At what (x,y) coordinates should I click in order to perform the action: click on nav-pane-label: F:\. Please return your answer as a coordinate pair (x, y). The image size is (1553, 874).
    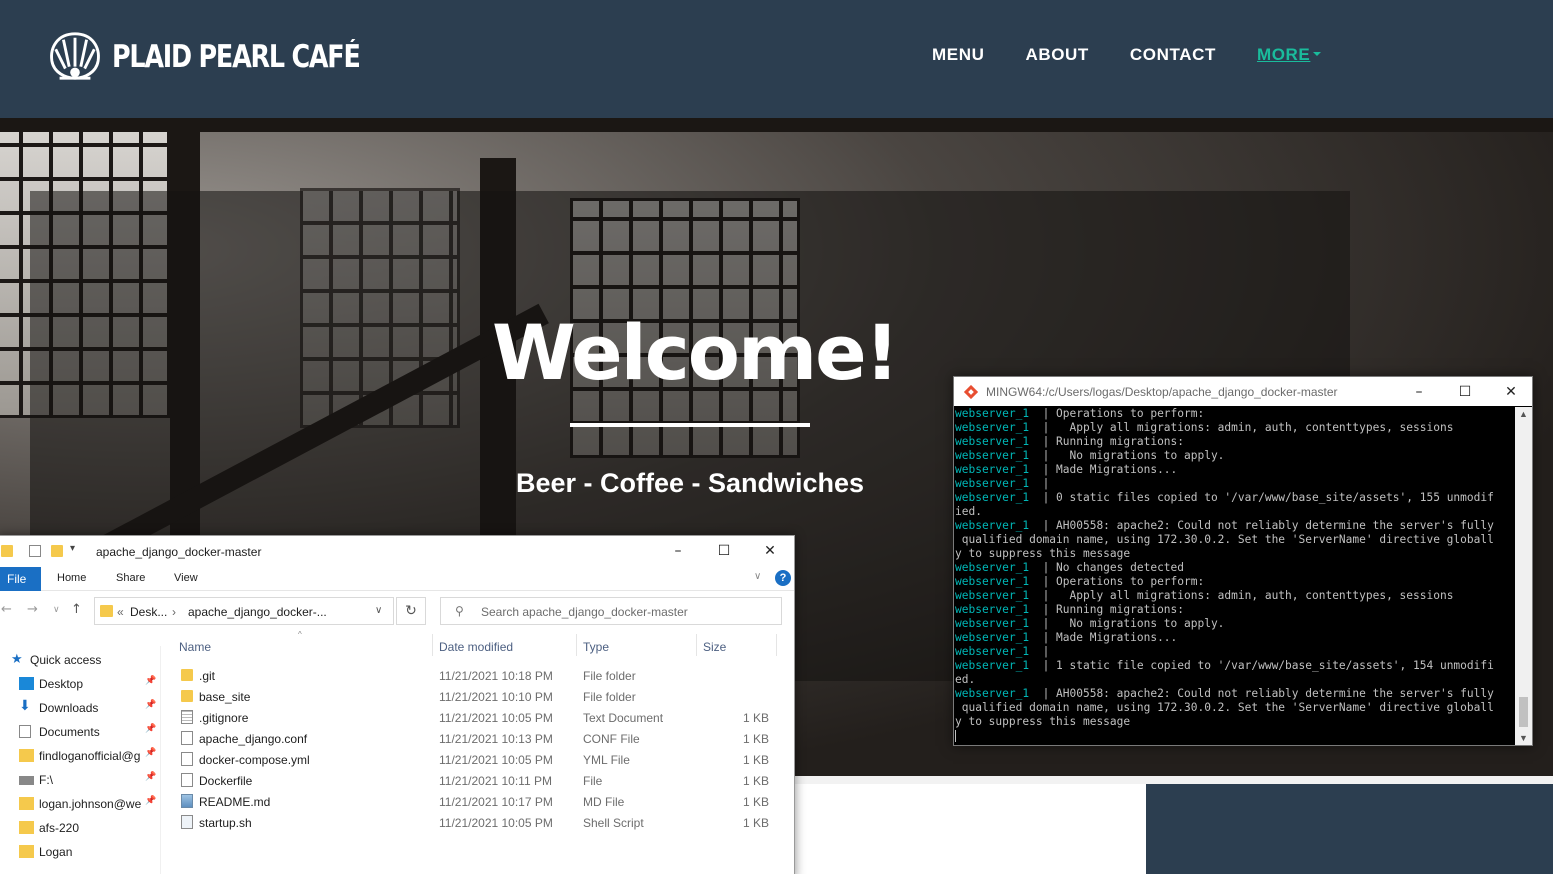
    Looking at the image, I should click on (46, 780).